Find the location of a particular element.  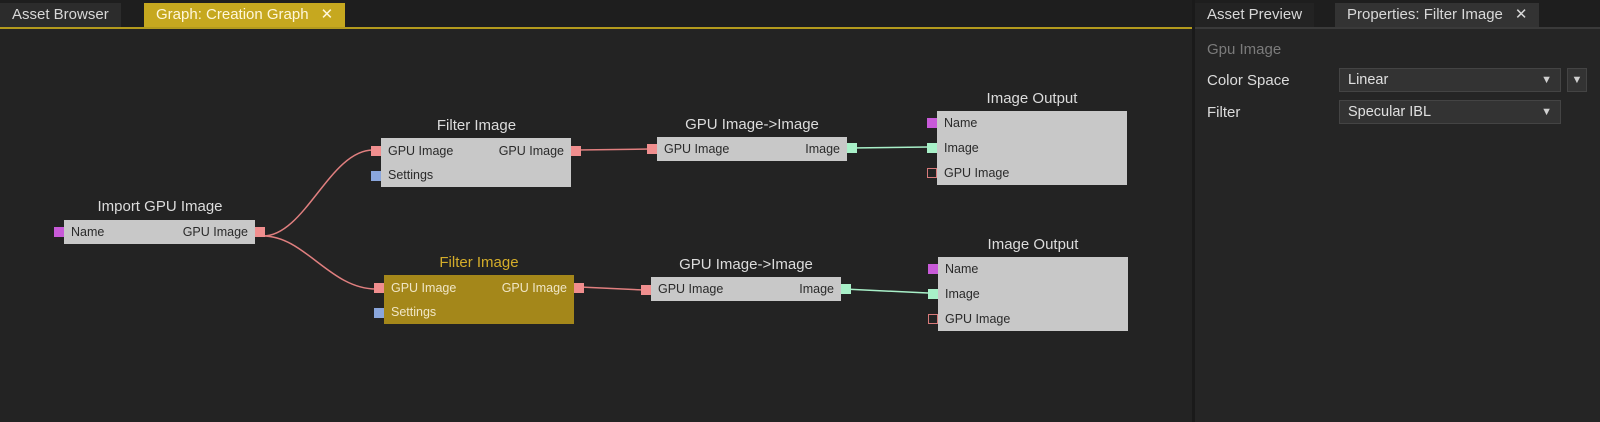

tab-label: Asset Browser is located at coordinates (60, 14).